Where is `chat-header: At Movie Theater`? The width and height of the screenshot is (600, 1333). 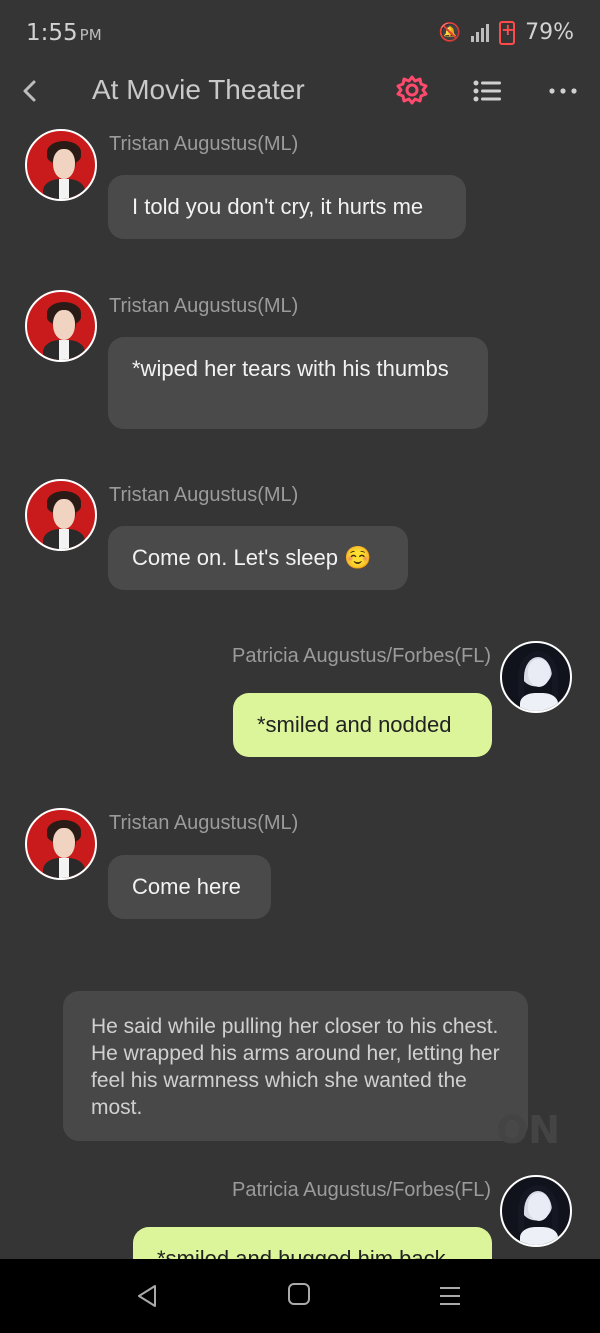 chat-header: At Movie Theater is located at coordinates (300, 93).